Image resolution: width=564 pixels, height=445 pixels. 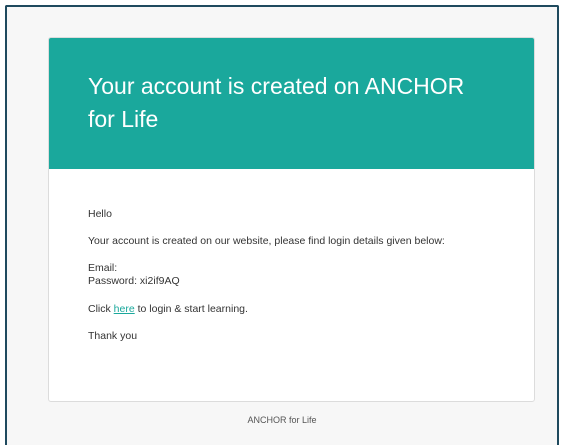 What do you see at coordinates (100, 214) in the screenshot?
I see `greeting-text: Hello` at bounding box center [100, 214].